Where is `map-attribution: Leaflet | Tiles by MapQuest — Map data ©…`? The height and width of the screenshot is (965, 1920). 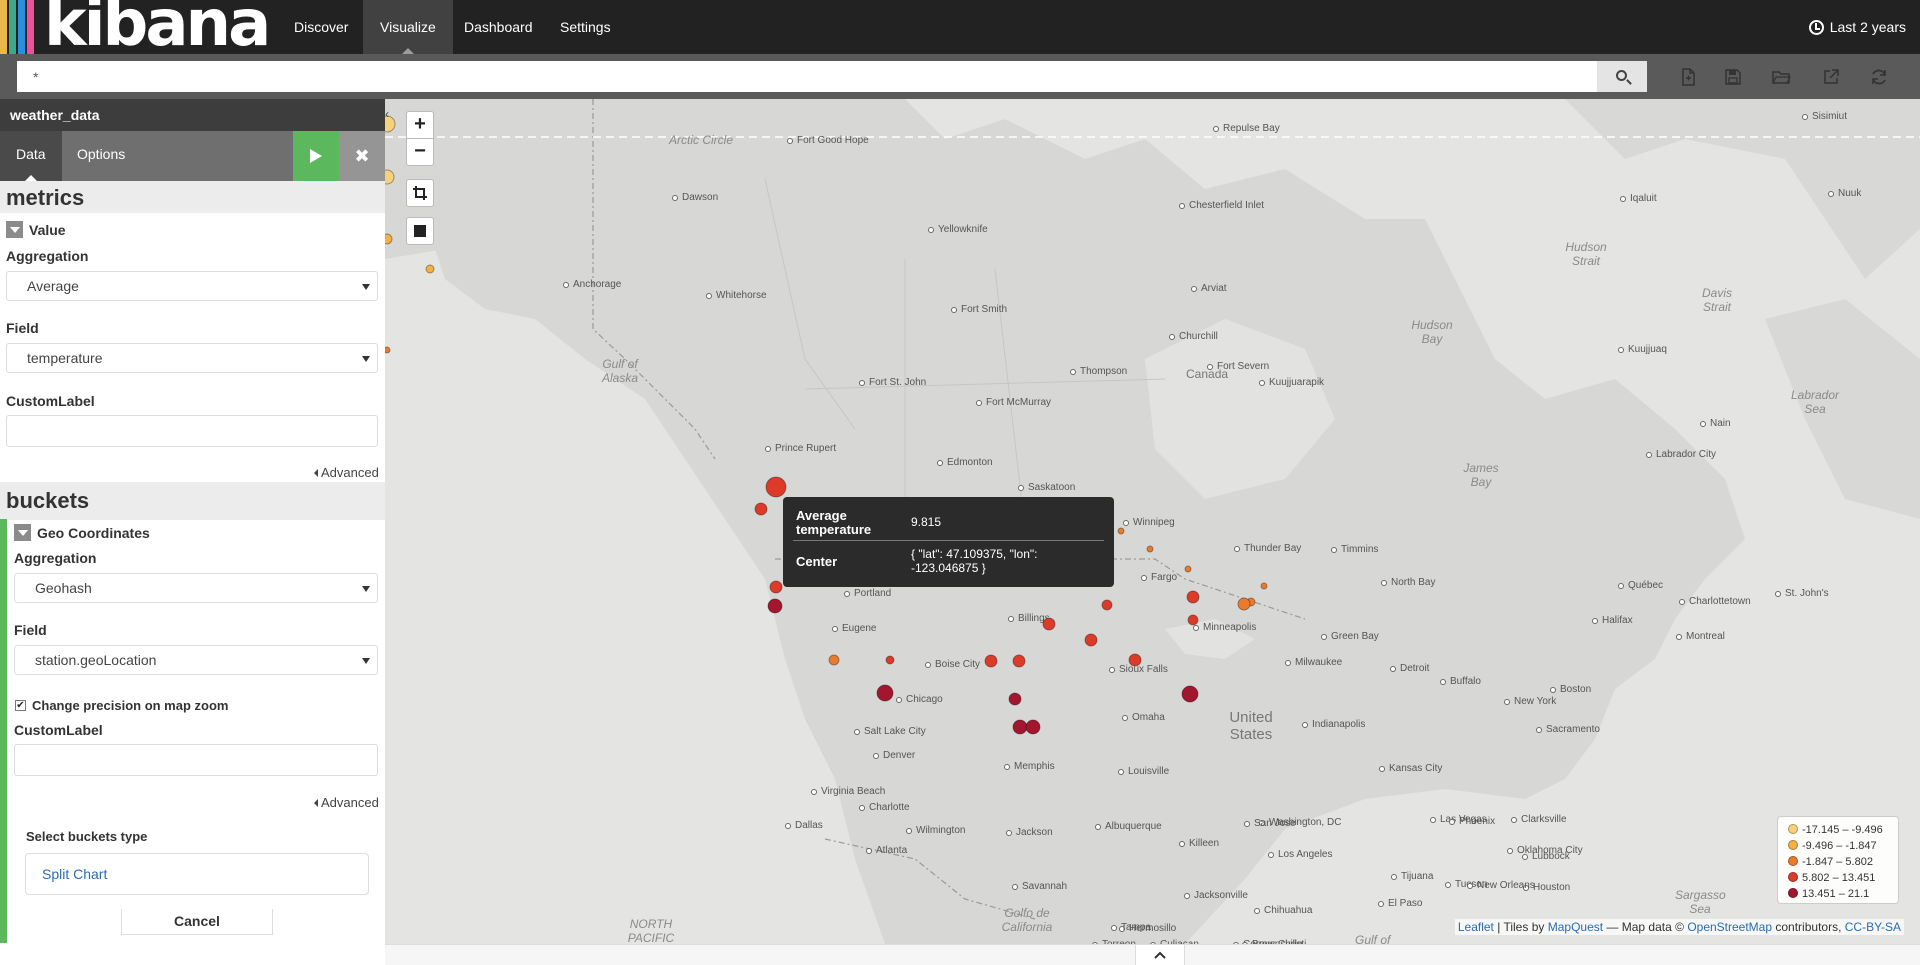
map-attribution: Leaflet | Tiles by MapQuest — Map data ©… is located at coordinates (1679, 927).